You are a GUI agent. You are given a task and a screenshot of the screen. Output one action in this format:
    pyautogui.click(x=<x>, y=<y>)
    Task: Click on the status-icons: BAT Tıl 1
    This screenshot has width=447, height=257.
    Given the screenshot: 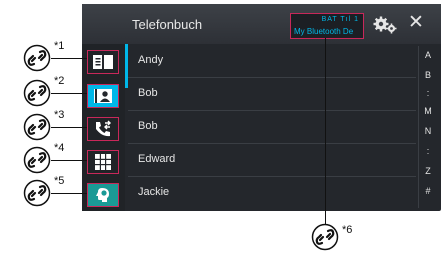 What is the action you would take?
    pyautogui.click(x=340, y=19)
    